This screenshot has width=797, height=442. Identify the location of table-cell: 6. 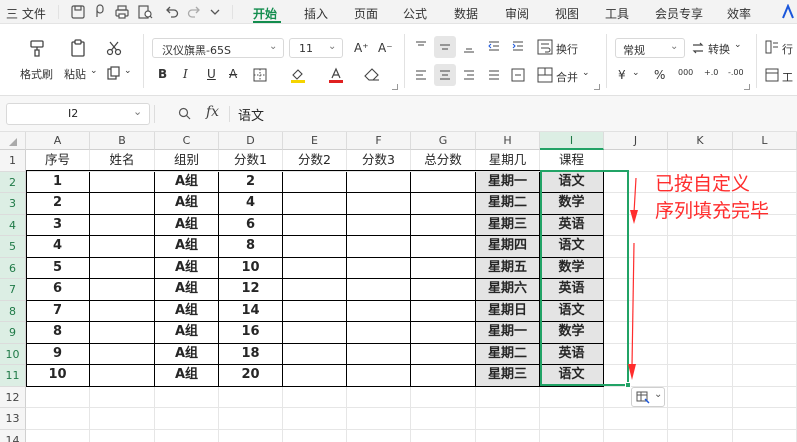
(58, 290).